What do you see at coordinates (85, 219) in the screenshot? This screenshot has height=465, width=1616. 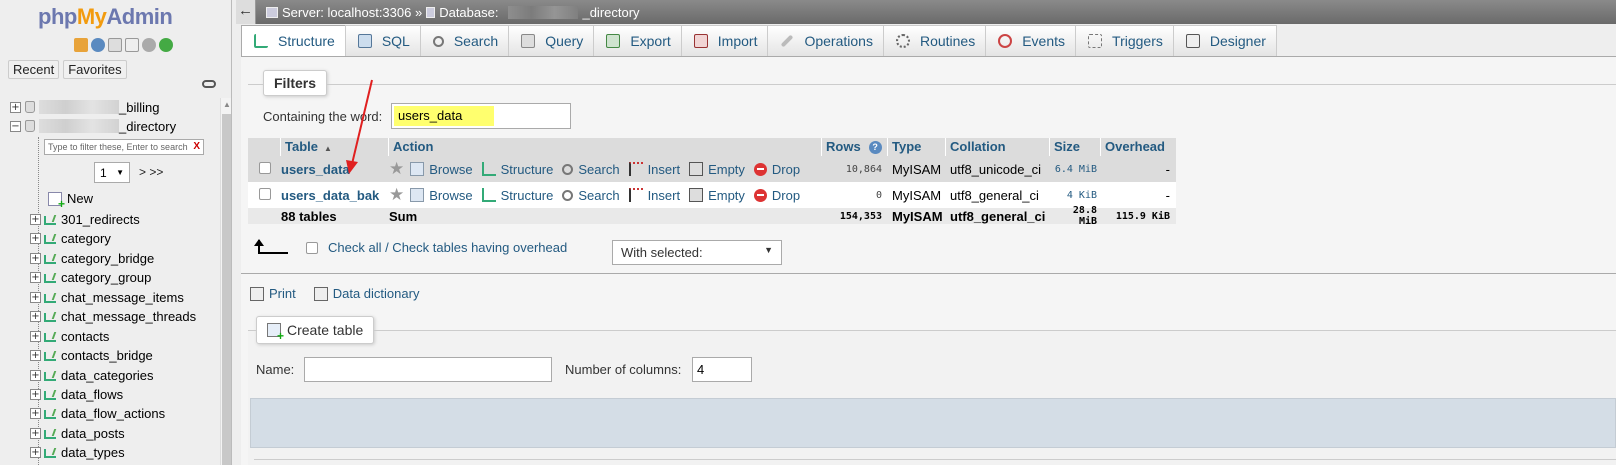 I see `tree-table-item: +301_redirects` at bounding box center [85, 219].